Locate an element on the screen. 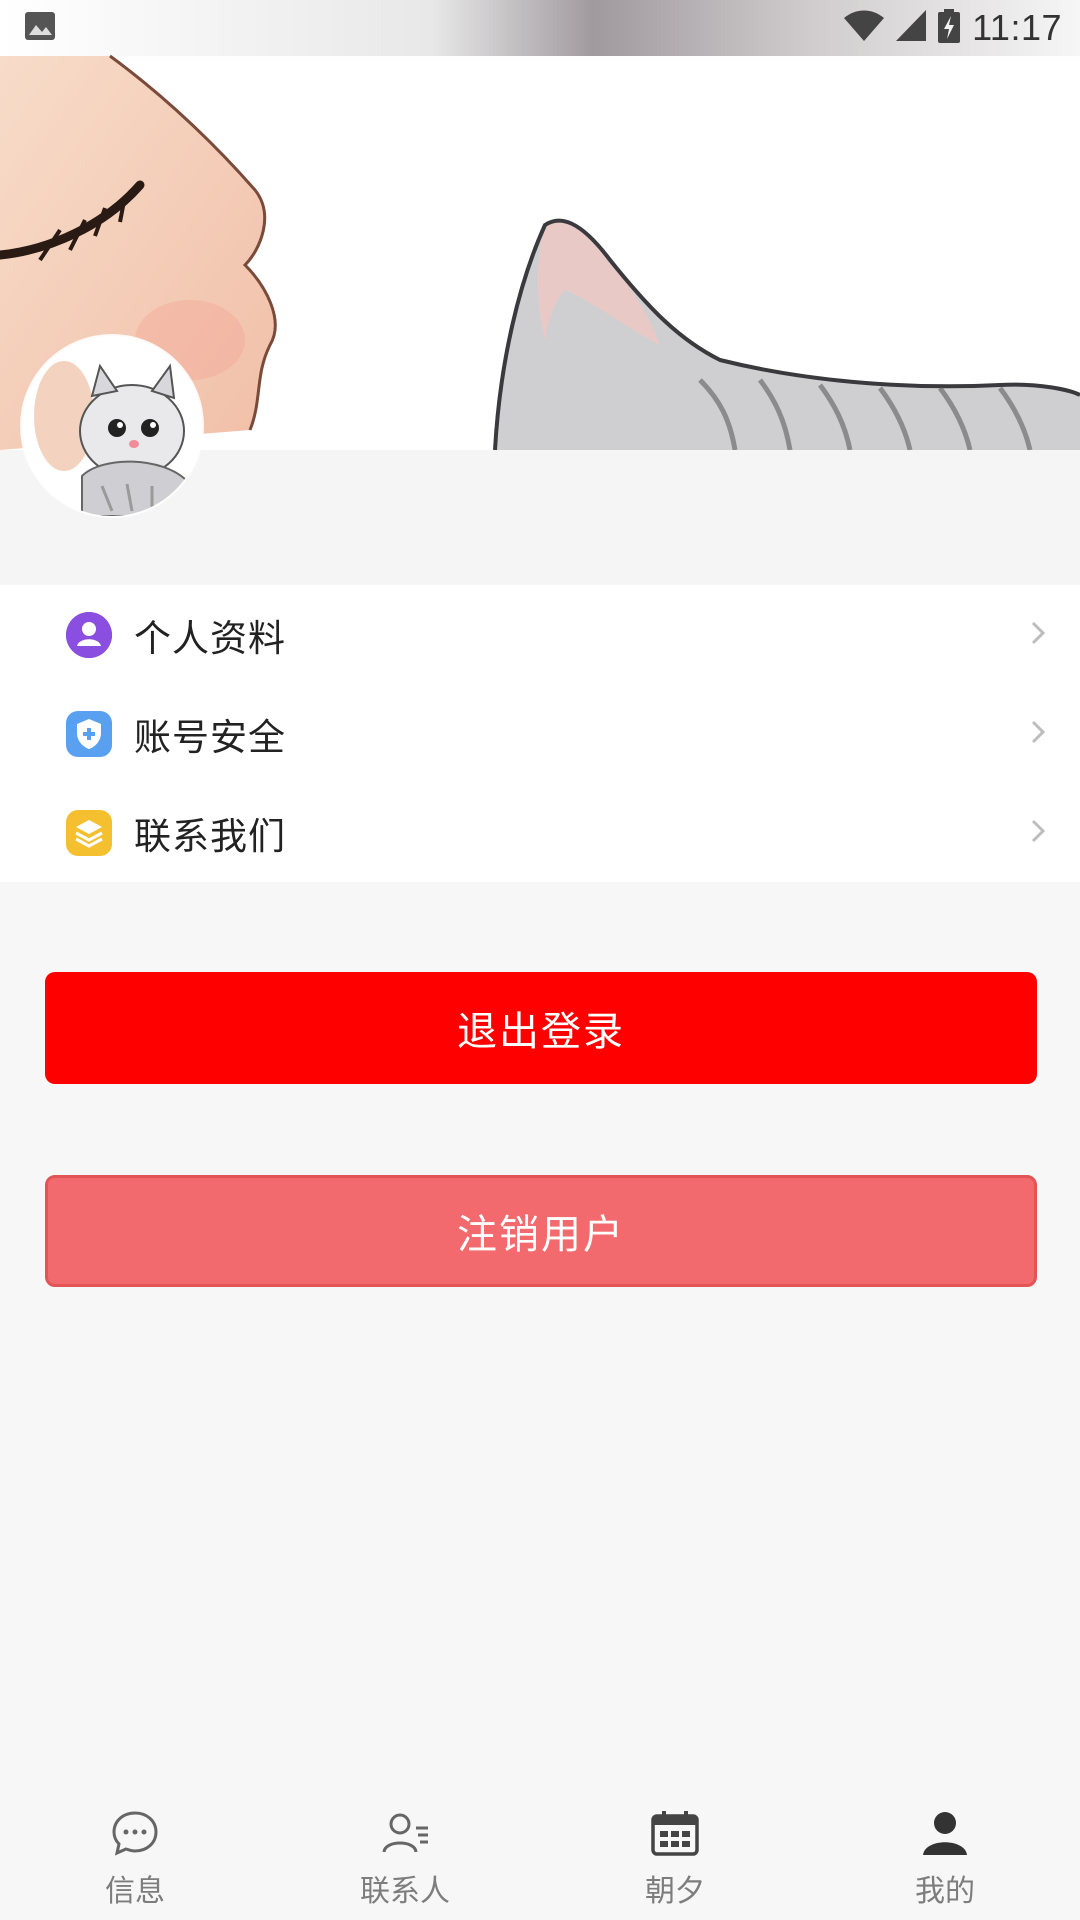 Image resolution: width=1080 pixels, height=1920 pixels. shield-icon is located at coordinates (89, 733).